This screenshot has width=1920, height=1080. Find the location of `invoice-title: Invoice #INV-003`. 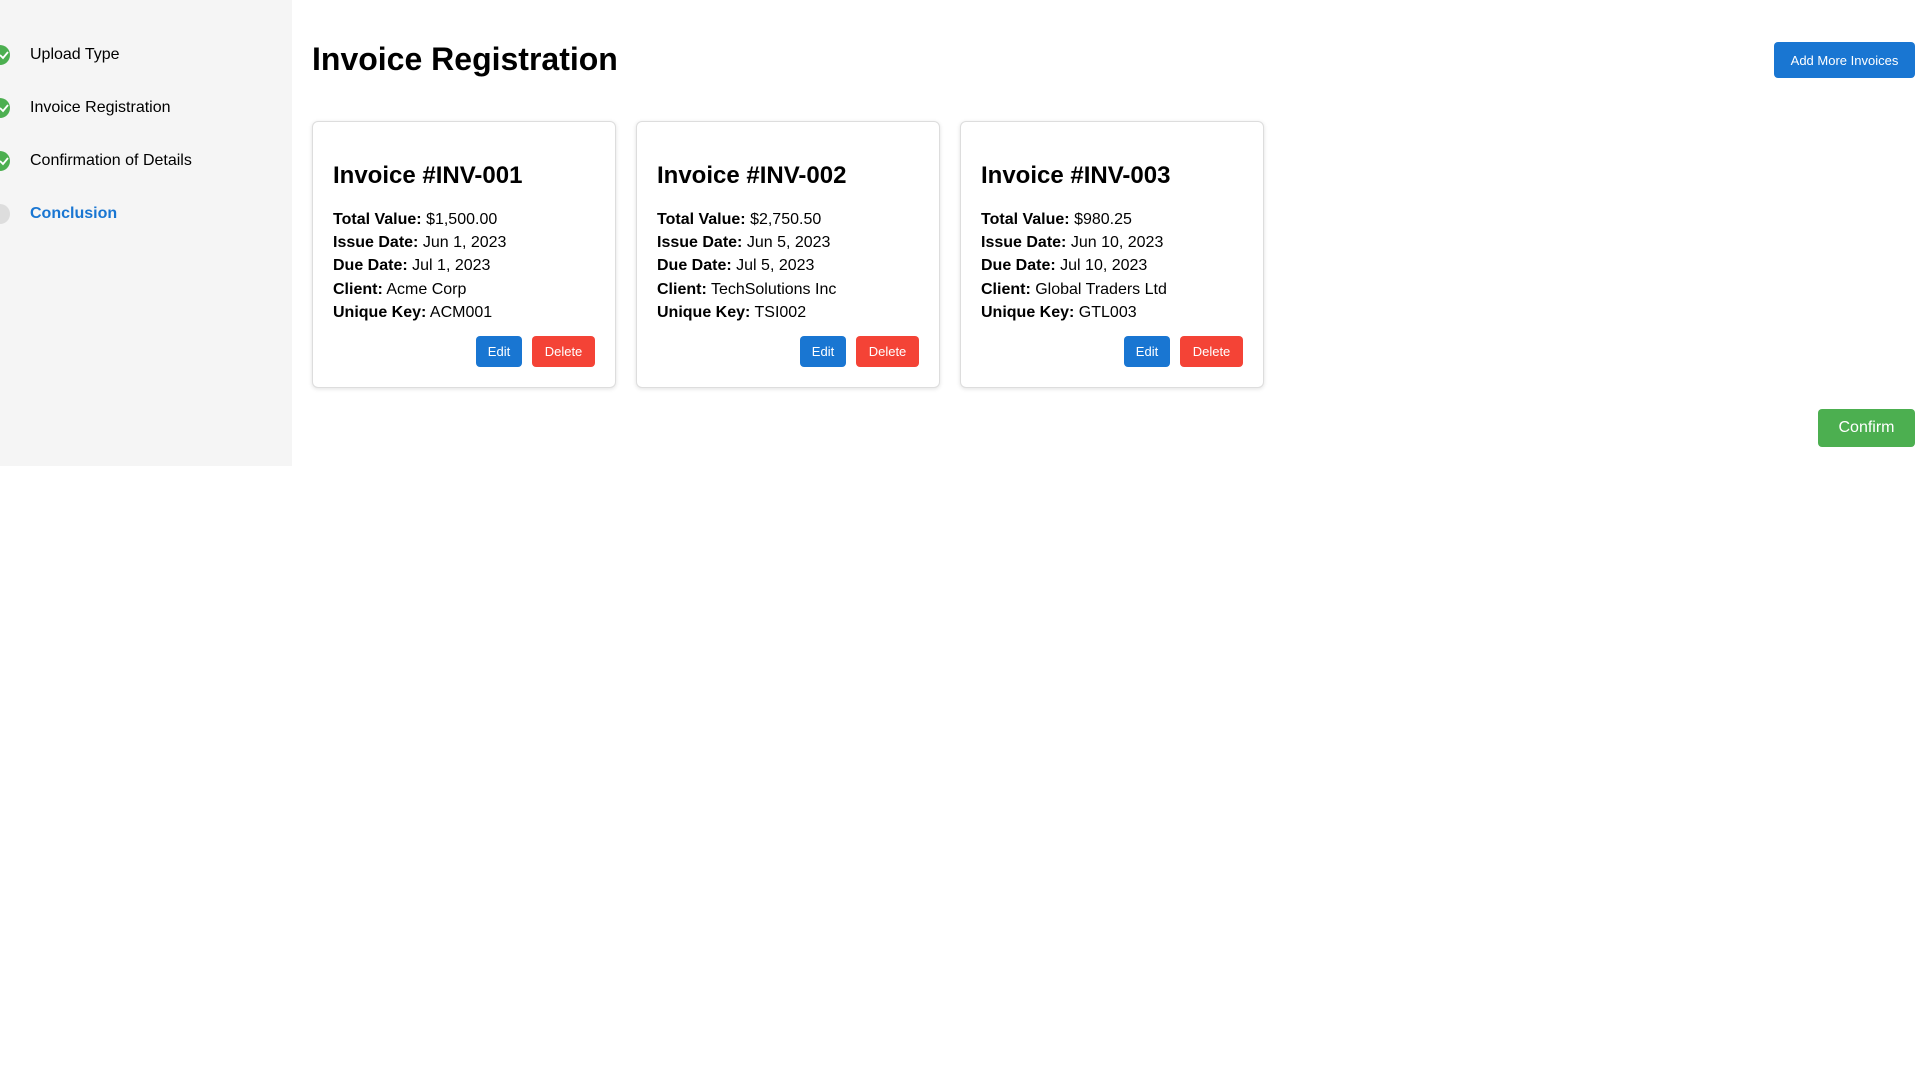

invoice-title: Invoice #INV-003 is located at coordinates (1076, 175).